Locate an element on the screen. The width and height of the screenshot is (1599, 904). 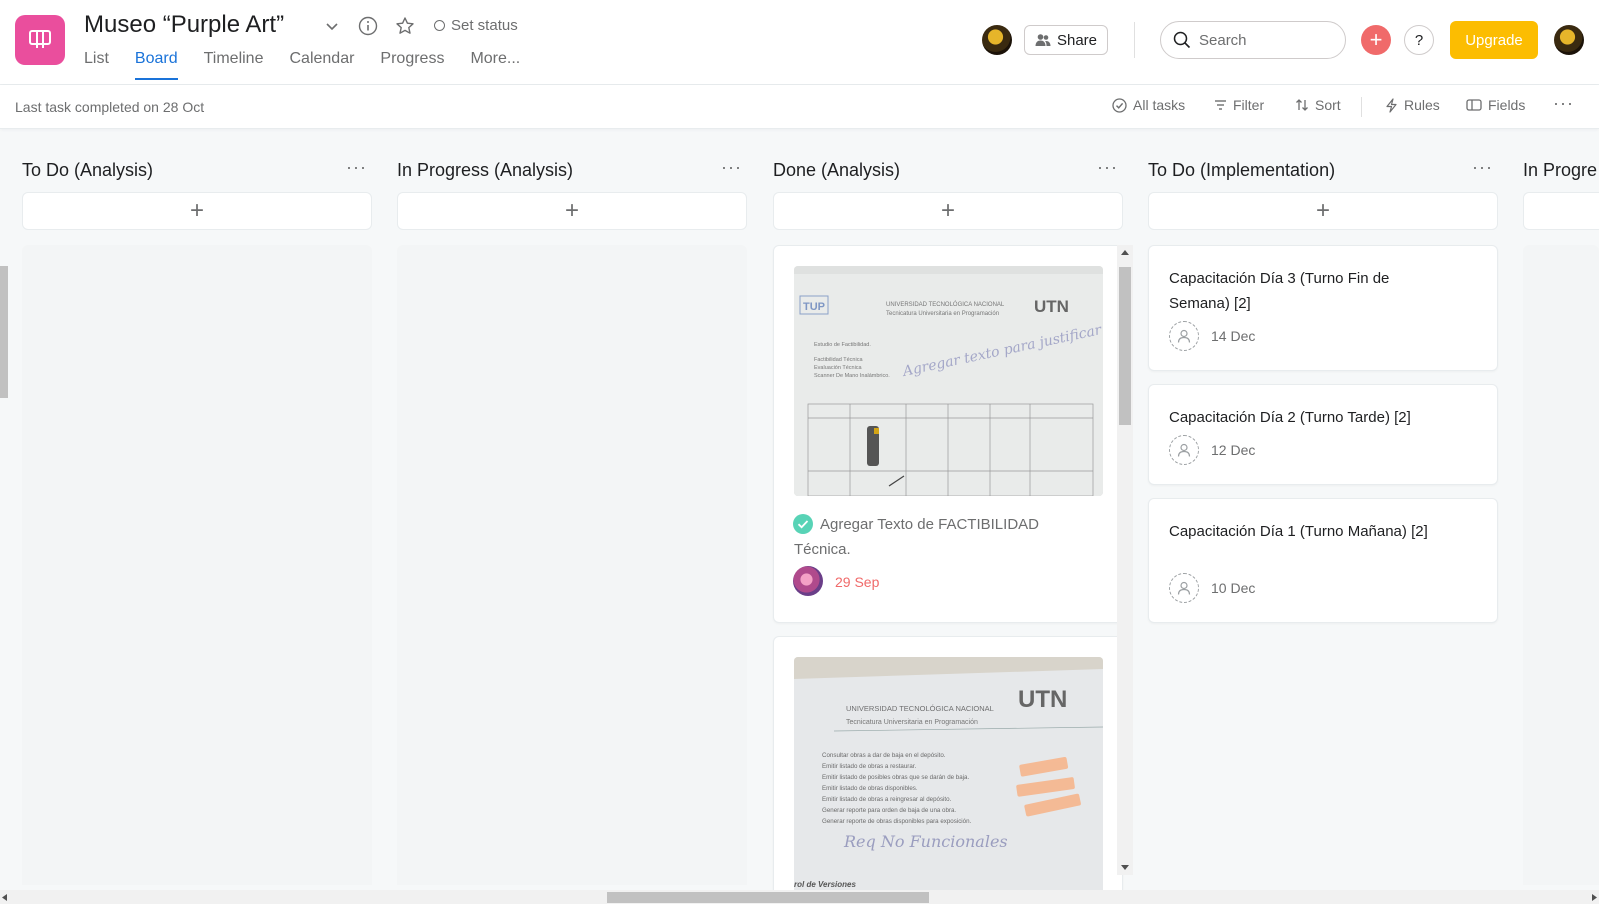
sort-button: Sort is located at coordinates (1318, 105).